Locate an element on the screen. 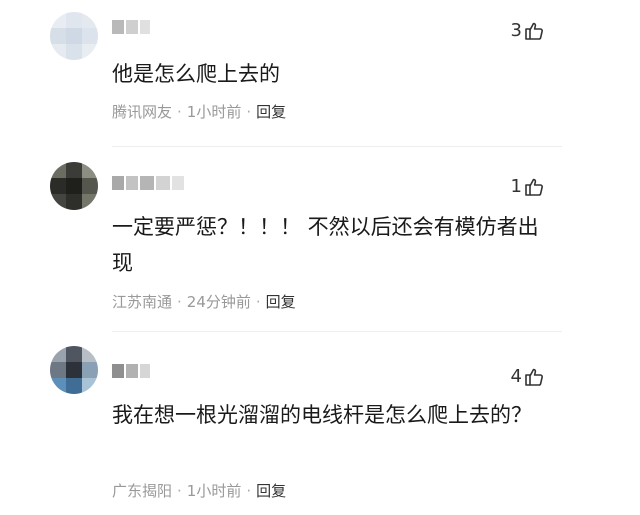 The height and width of the screenshot is (515, 640). comment-text: 我在想一根光溜溜的电线杆是怎么爬上去的？ is located at coordinates (322, 415).